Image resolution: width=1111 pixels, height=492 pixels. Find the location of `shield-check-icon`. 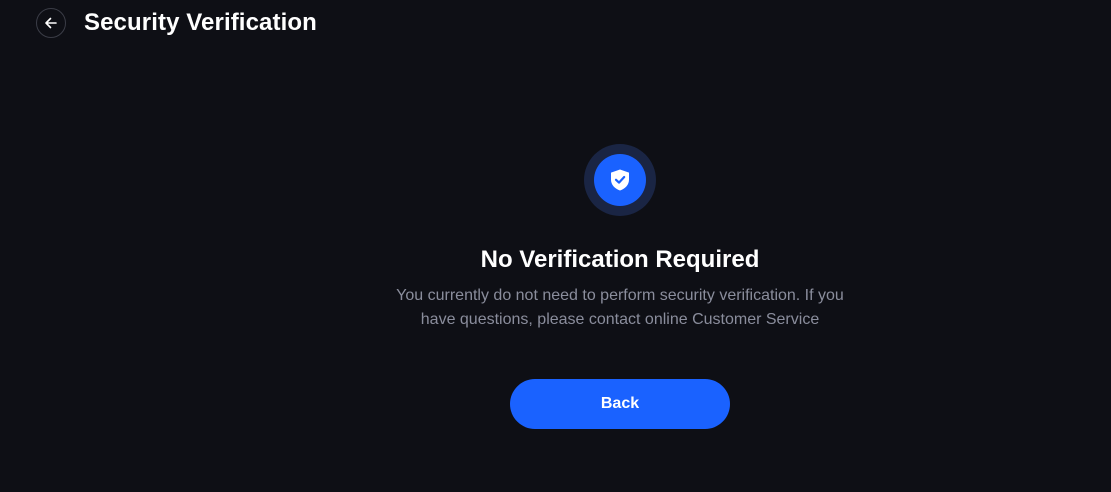

shield-check-icon is located at coordinates (620, 180).